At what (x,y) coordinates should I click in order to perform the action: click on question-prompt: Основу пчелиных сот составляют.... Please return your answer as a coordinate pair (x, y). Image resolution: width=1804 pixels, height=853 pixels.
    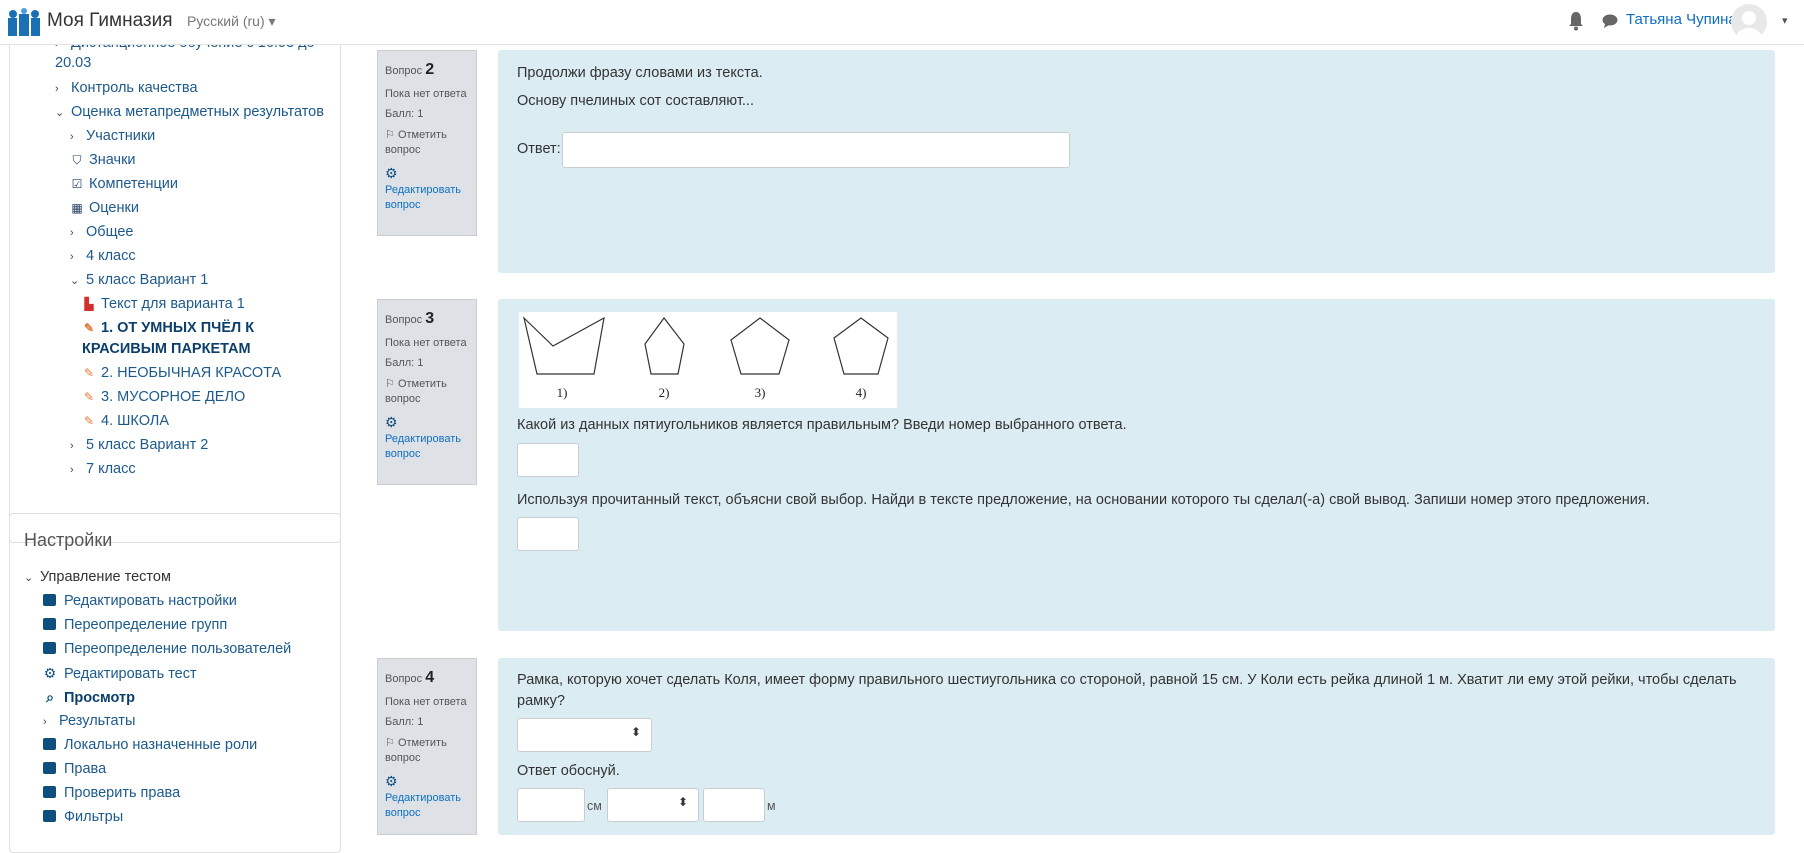
    Looking at the image, I should click on (635, 101).